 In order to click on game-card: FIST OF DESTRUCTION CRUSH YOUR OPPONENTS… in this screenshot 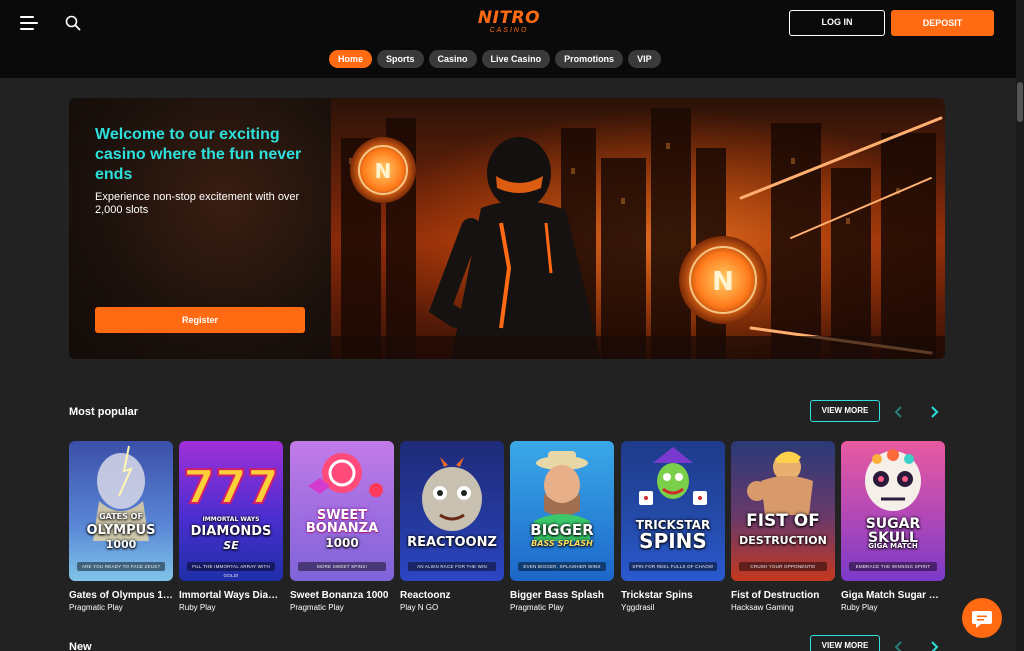, I will do `click(783, 526)`.